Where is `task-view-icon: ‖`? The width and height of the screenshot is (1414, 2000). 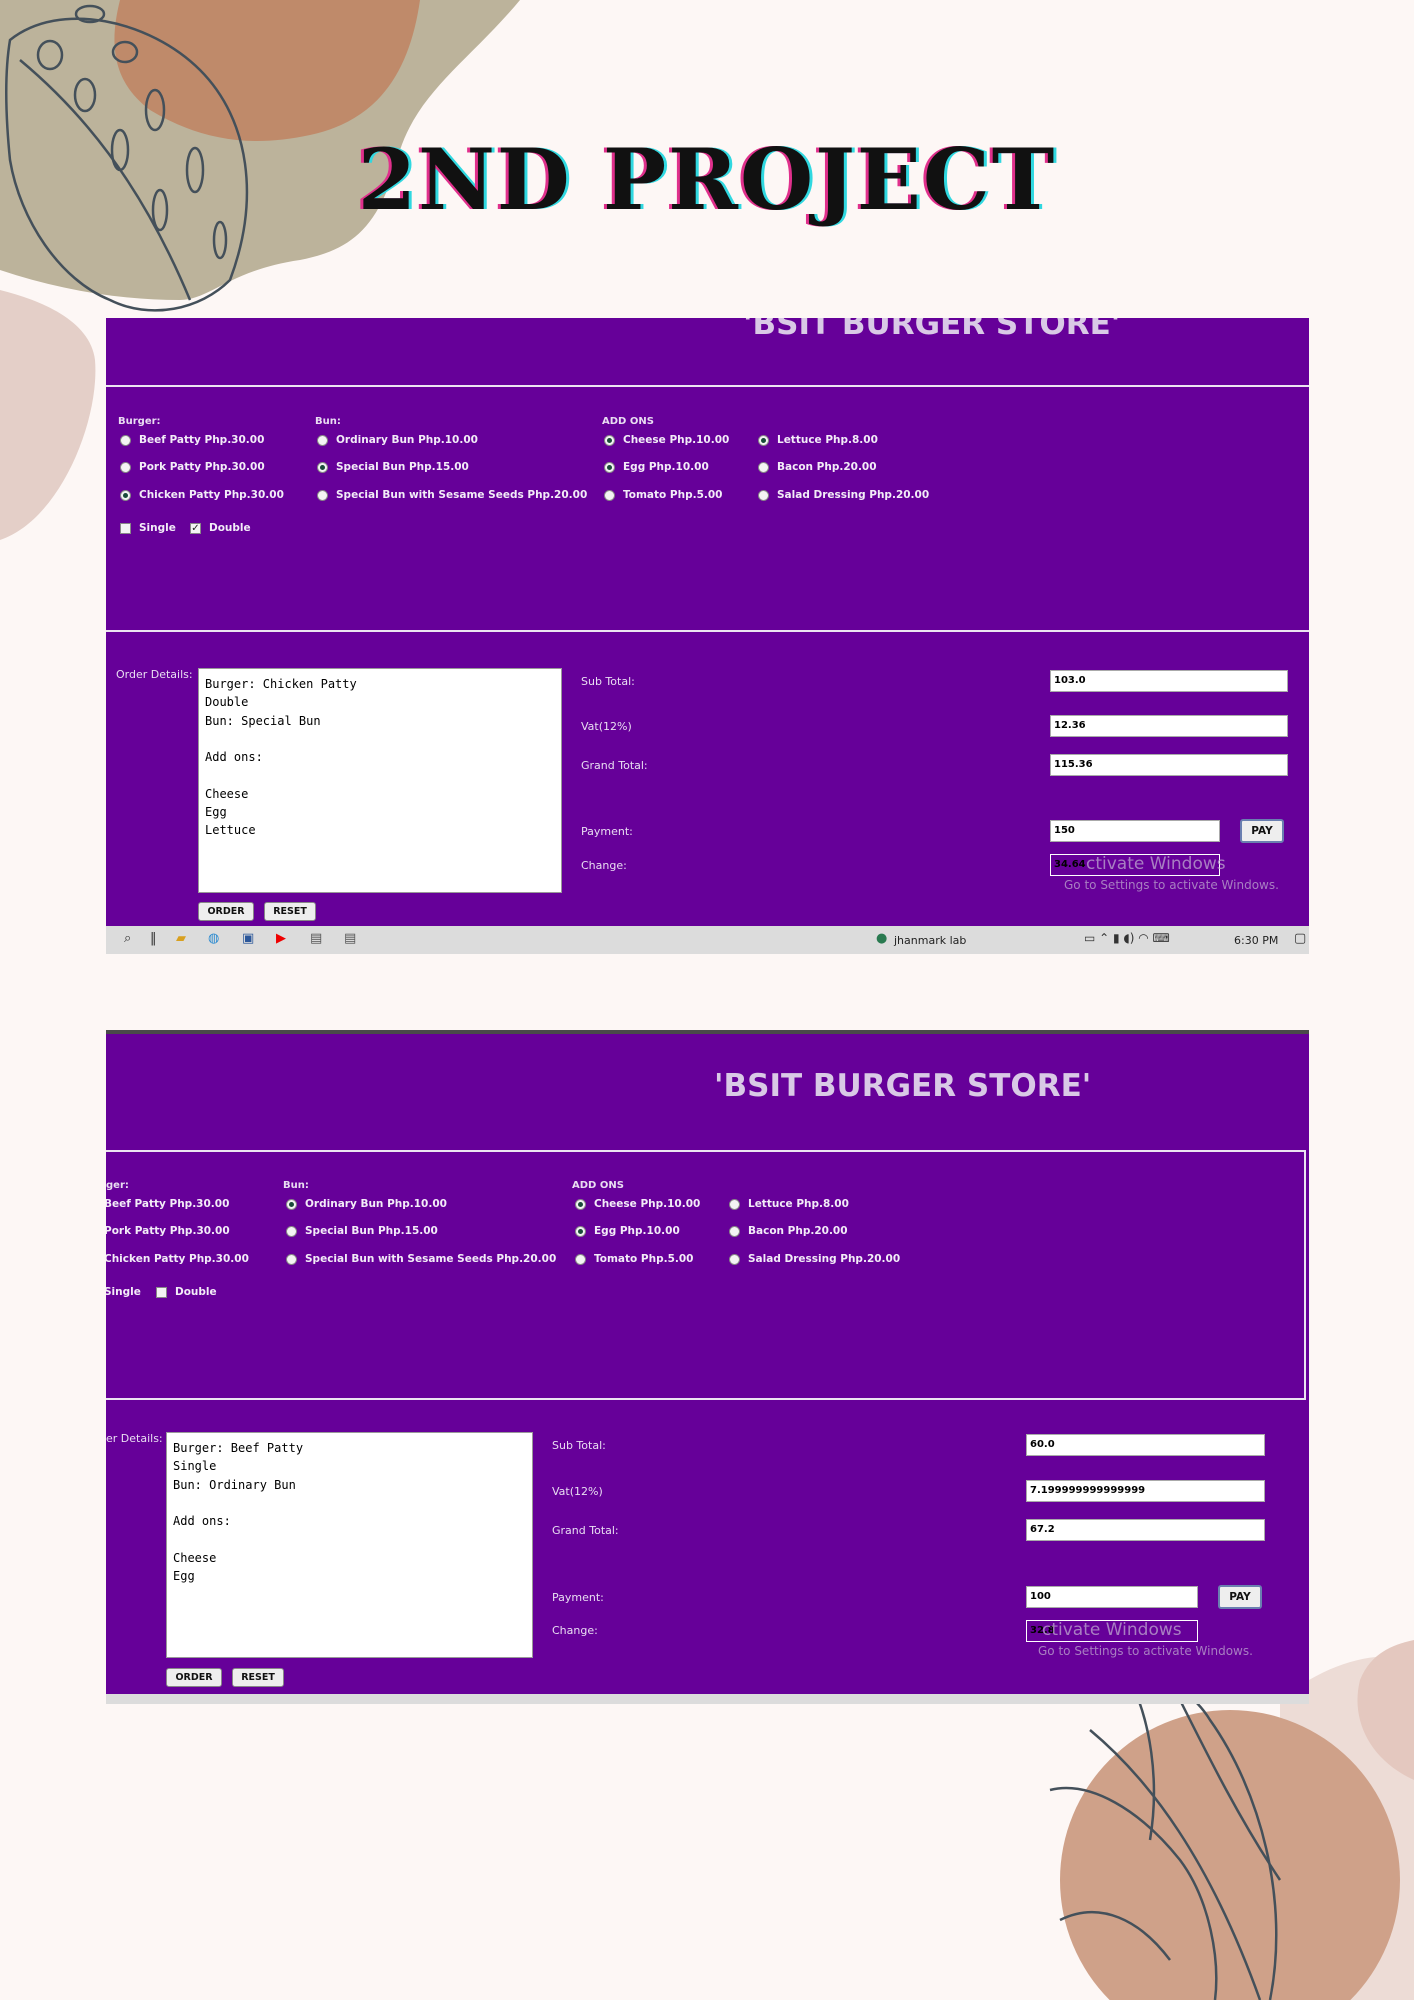
task-view-icon: ‖ is located at coordinates (153, 938).